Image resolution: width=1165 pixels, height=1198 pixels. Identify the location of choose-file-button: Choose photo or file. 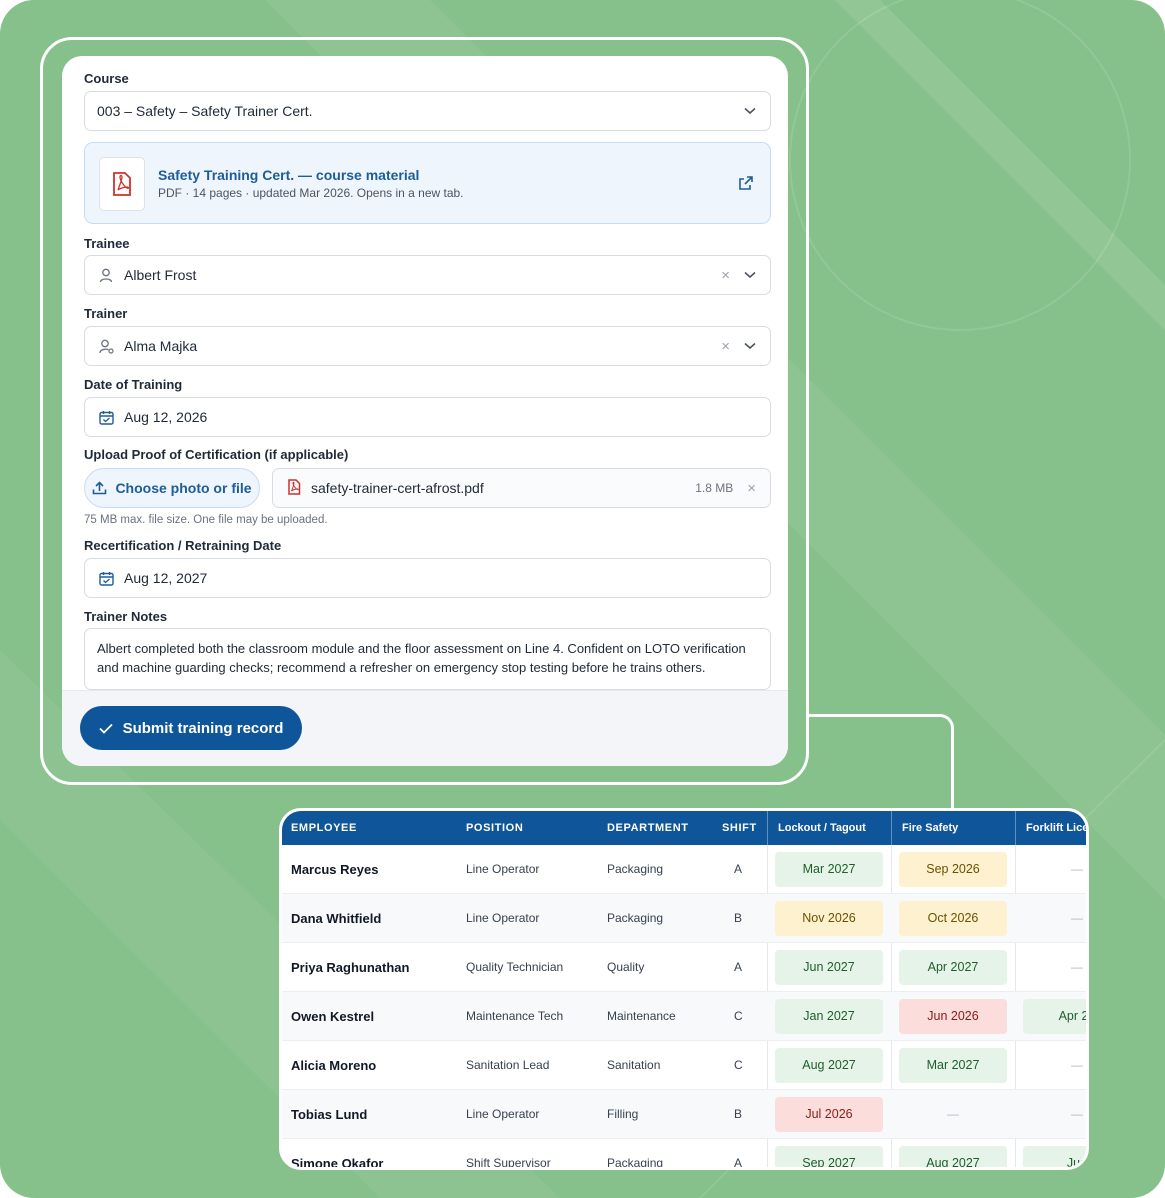
(172, 488).